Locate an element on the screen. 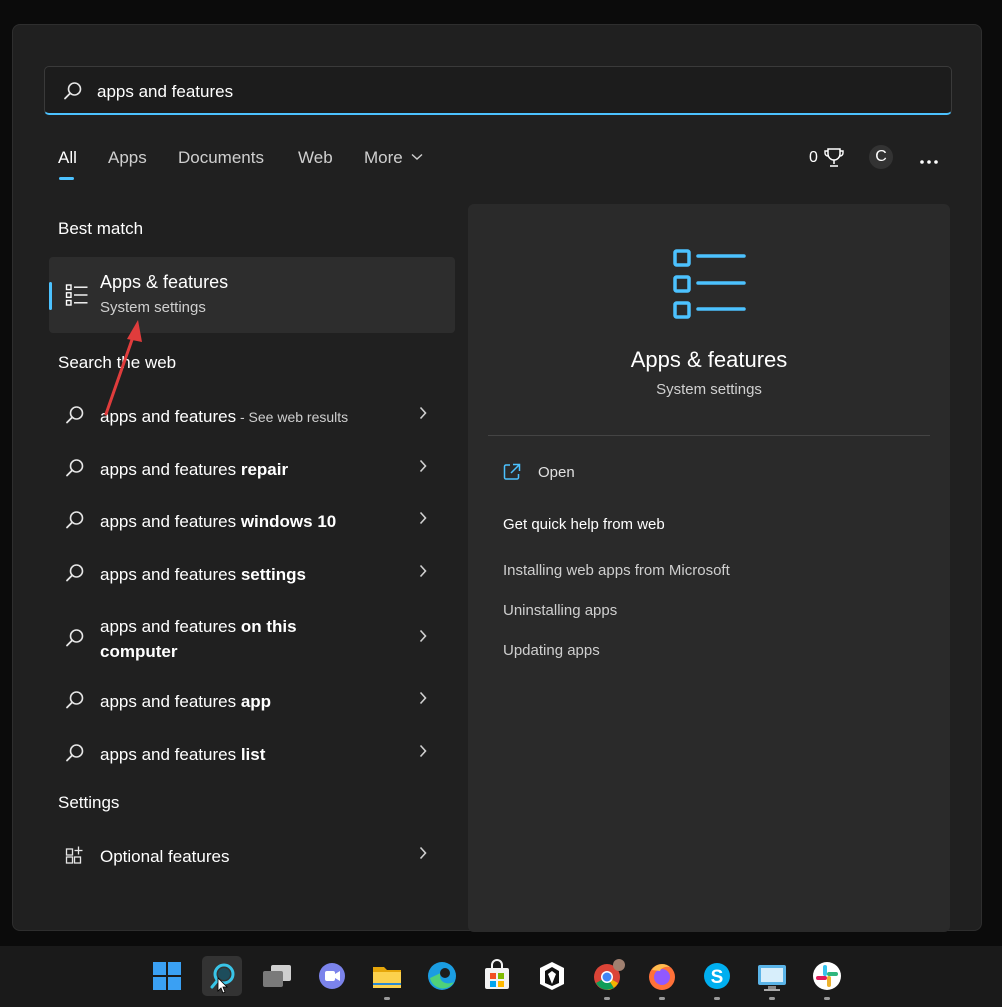 The image size is (1002, 1007). query-suggestion: settings is located at coordinates (273, 574).